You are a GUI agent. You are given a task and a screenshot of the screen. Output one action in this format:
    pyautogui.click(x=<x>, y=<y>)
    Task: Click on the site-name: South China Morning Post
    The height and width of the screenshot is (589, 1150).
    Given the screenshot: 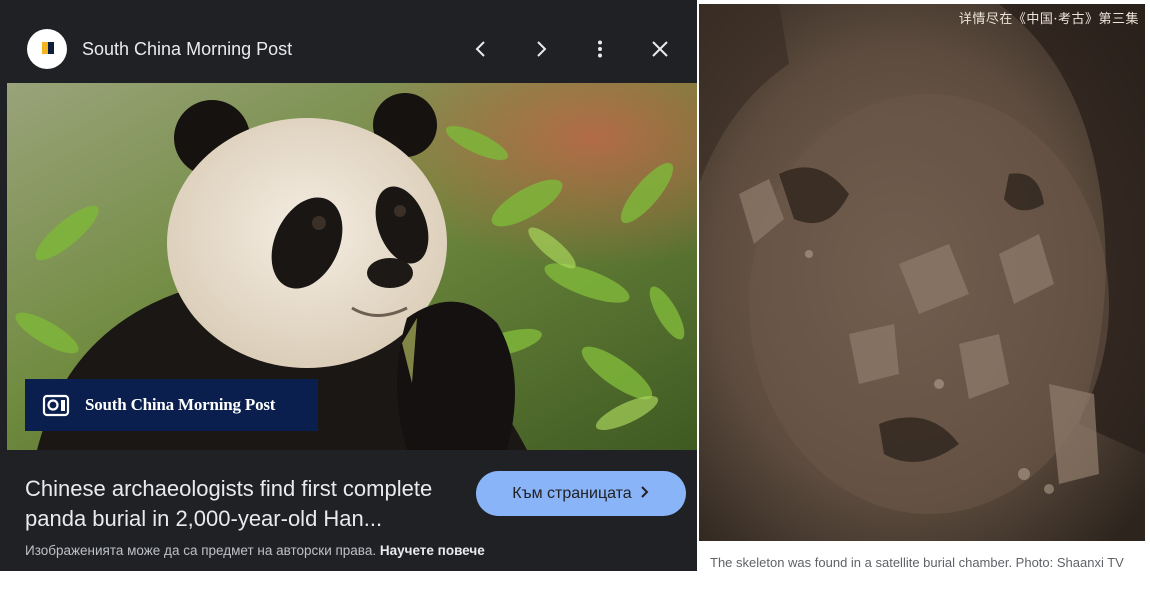 What is the action you would take?
    pyautogui.click(x=187, y=49)
    